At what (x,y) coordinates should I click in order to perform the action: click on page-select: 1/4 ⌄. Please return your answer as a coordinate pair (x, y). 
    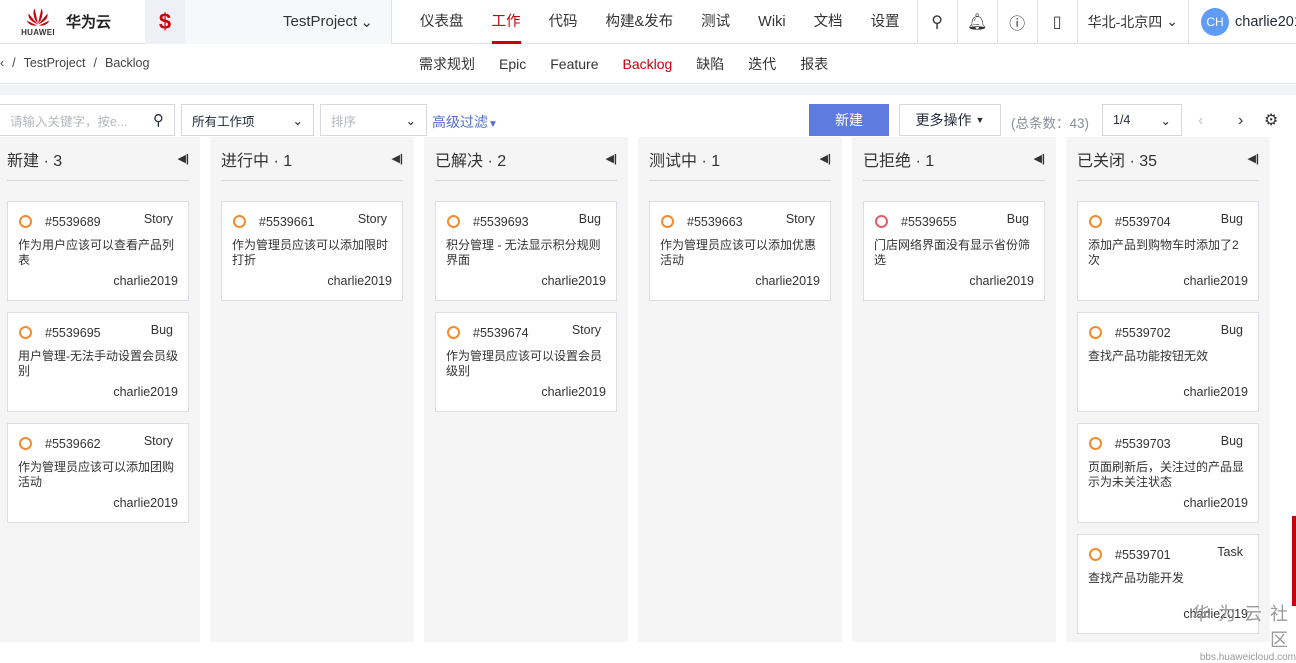
    Looking at the image, I should click on (1142, 120).